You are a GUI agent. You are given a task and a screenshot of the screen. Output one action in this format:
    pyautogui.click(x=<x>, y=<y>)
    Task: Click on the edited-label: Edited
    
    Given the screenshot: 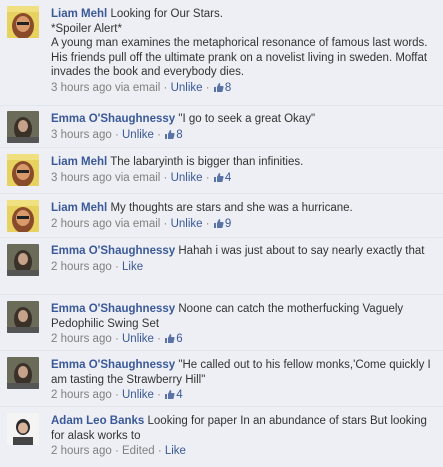 What is the action you would take?
    pyautogui.click(x=138, y=451)
    